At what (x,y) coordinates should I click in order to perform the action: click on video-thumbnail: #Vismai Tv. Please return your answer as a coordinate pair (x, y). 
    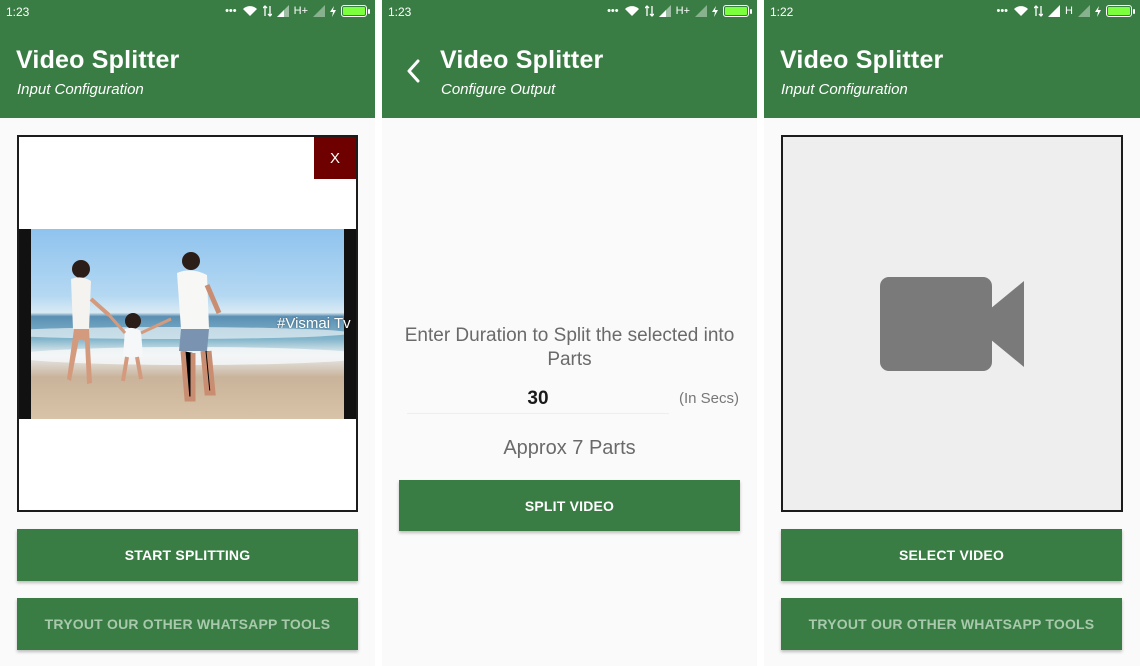
    Looking at the image, I should click on (187, 324).